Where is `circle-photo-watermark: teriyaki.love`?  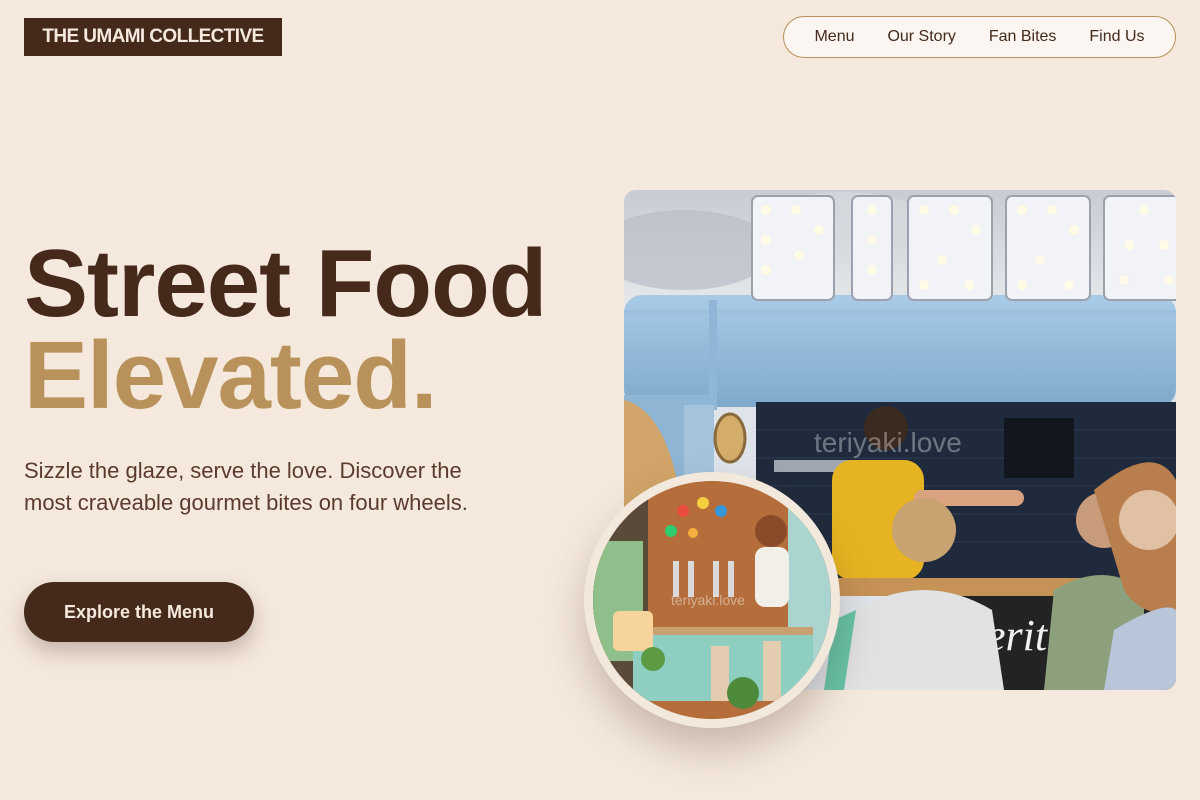 circle-photo-watermark: teriyaki.love is located at coordinates (708, 600).